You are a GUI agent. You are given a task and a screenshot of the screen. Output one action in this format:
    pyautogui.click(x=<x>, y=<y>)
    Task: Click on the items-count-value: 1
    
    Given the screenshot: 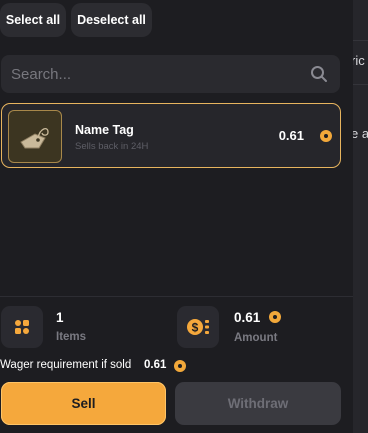 What is the action you would take?
    pyautogui.click(x=60, y=317)
    